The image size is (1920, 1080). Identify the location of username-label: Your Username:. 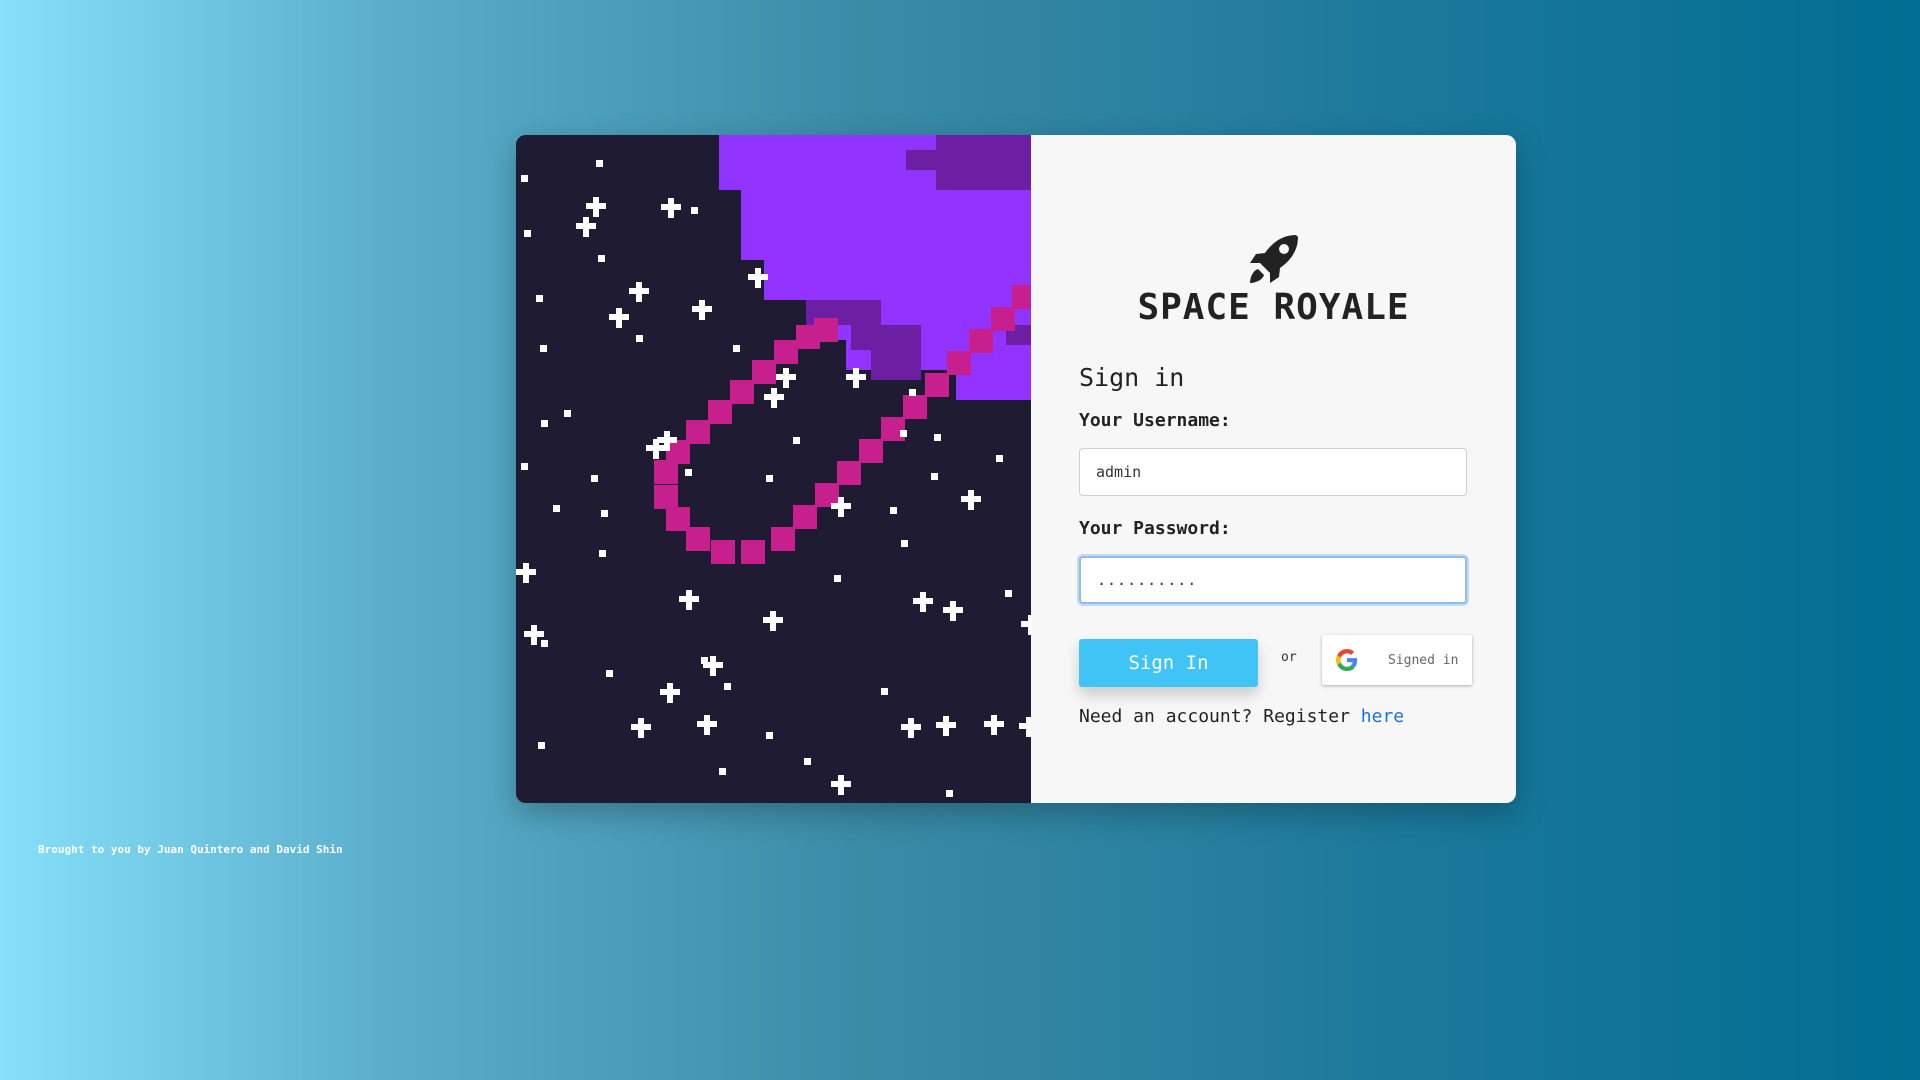
(1155, 420).